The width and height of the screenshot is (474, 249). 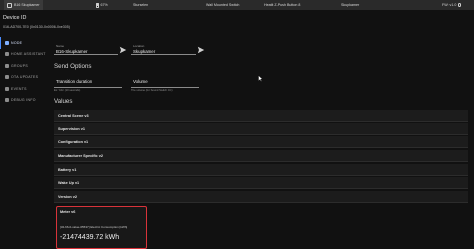 What do you see at coordinates (72, 128) in the screenshot?
I see `command-class-label: Supervision v1` at bounding box center [72, 128].